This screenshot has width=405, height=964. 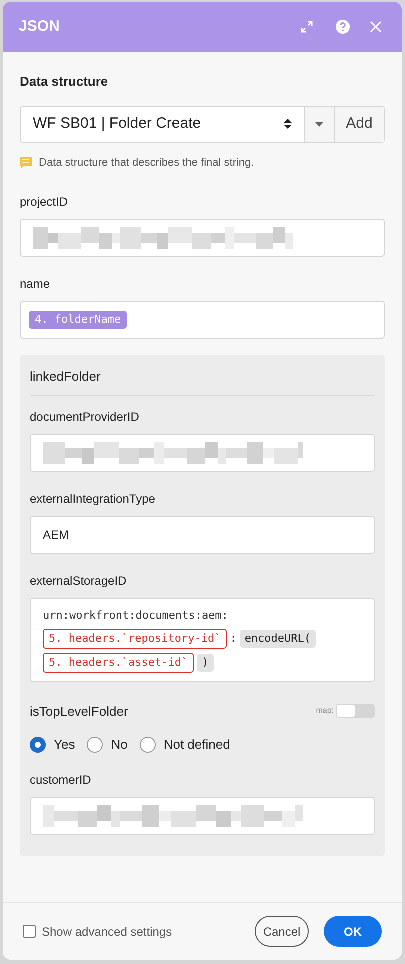 I want to click on template-text: :, so click(x=233, y=638).